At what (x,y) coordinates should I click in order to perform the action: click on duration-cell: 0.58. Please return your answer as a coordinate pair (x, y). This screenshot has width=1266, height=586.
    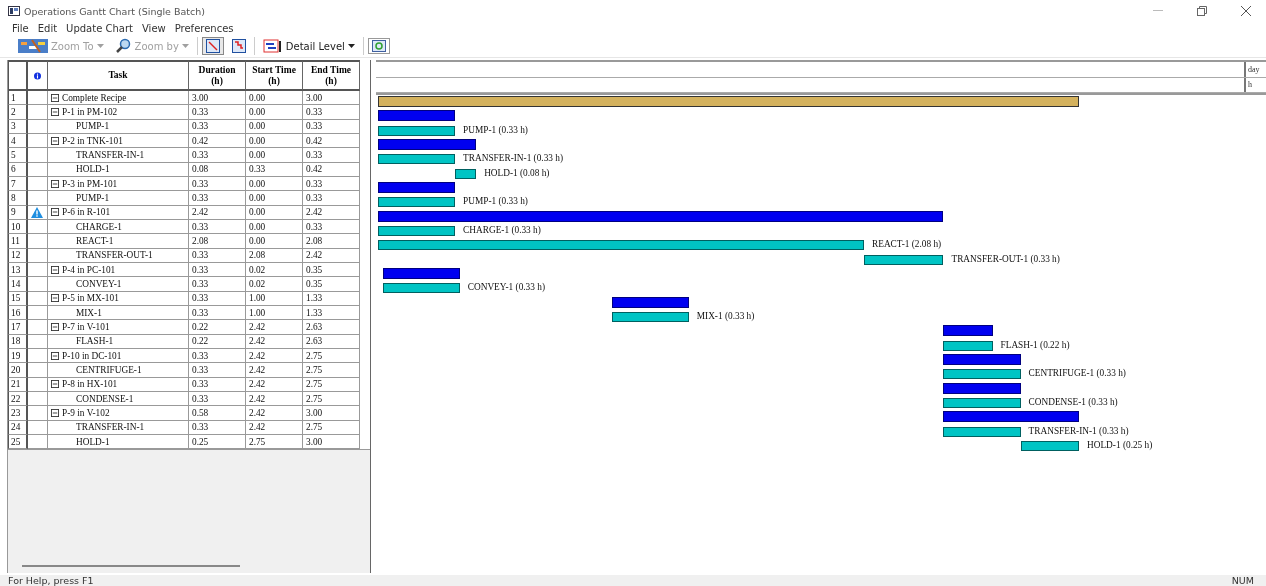
    Looking at the image, I should click on (217, 413).